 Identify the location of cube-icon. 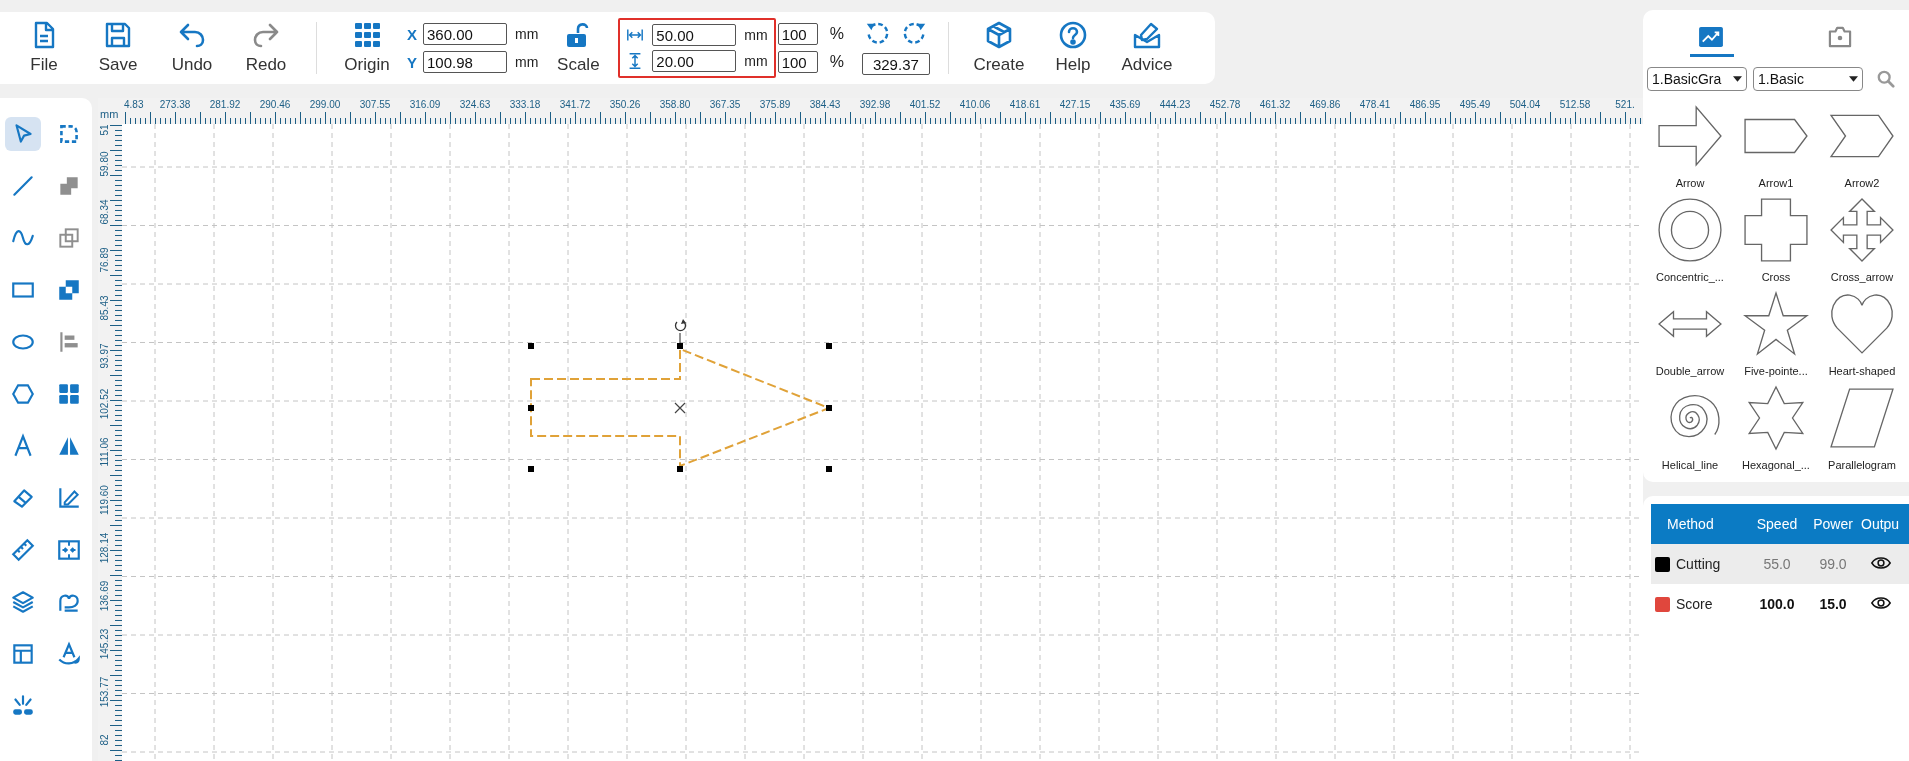
(998, 35).